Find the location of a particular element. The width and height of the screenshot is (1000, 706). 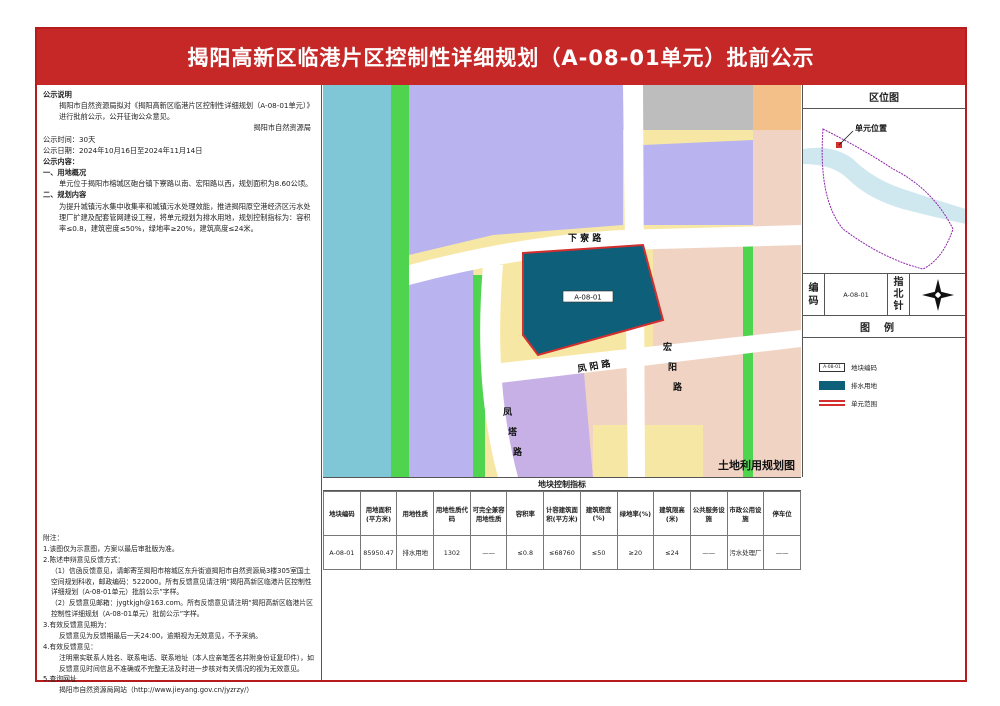

road-label-fengta-1: 凤 is located at coordinates (507, 412).